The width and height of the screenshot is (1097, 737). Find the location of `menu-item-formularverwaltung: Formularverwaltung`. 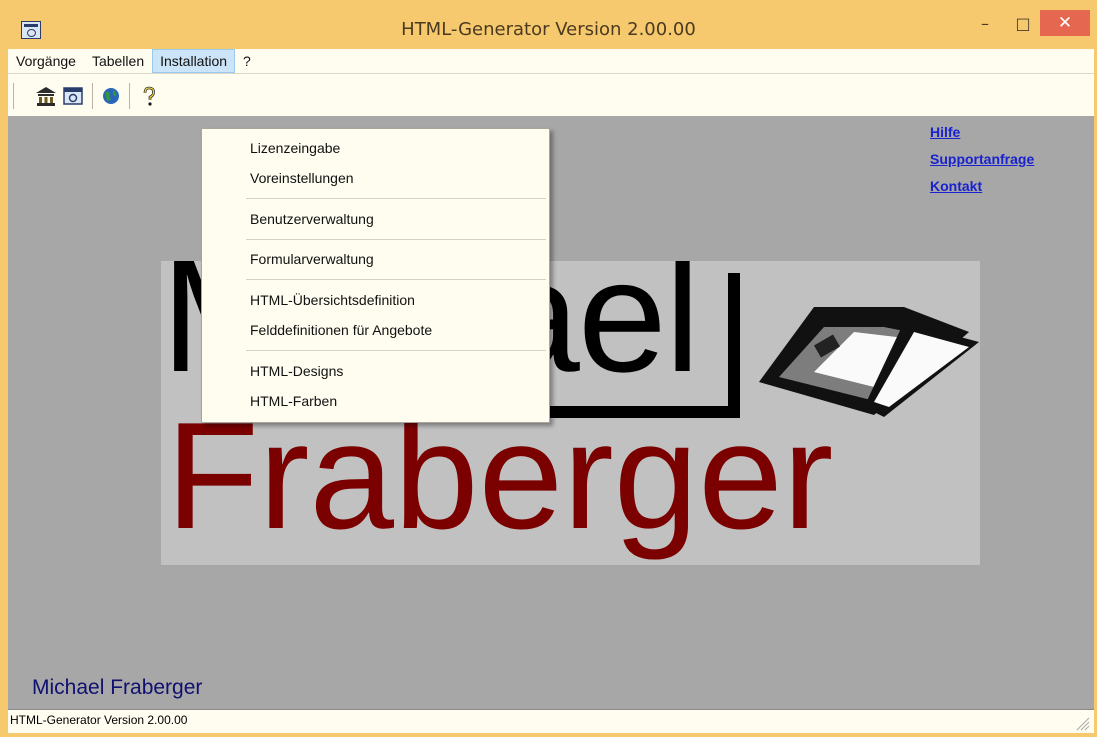

menu-item-formularverwaltung: Formularverwaltung is located at coordinates (375, 259).